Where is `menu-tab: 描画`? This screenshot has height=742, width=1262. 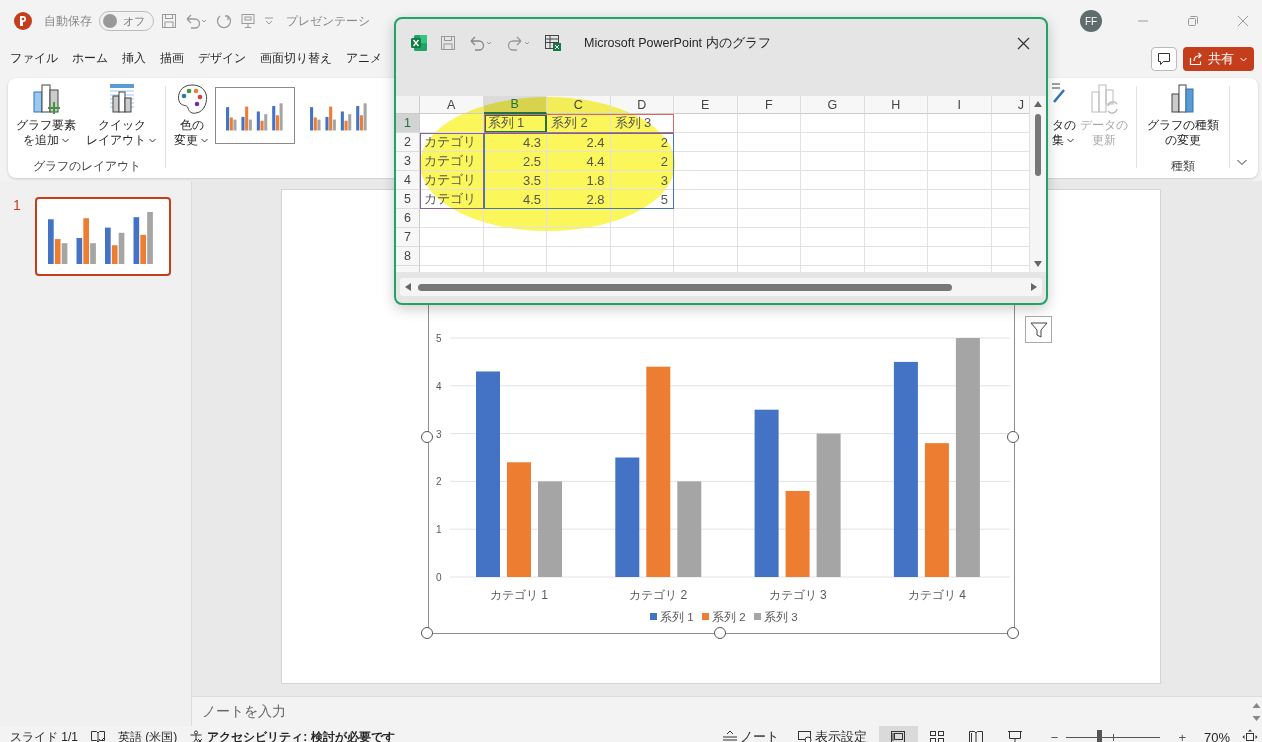
menu-tab: 描画 is located at coordinates (172, 59).